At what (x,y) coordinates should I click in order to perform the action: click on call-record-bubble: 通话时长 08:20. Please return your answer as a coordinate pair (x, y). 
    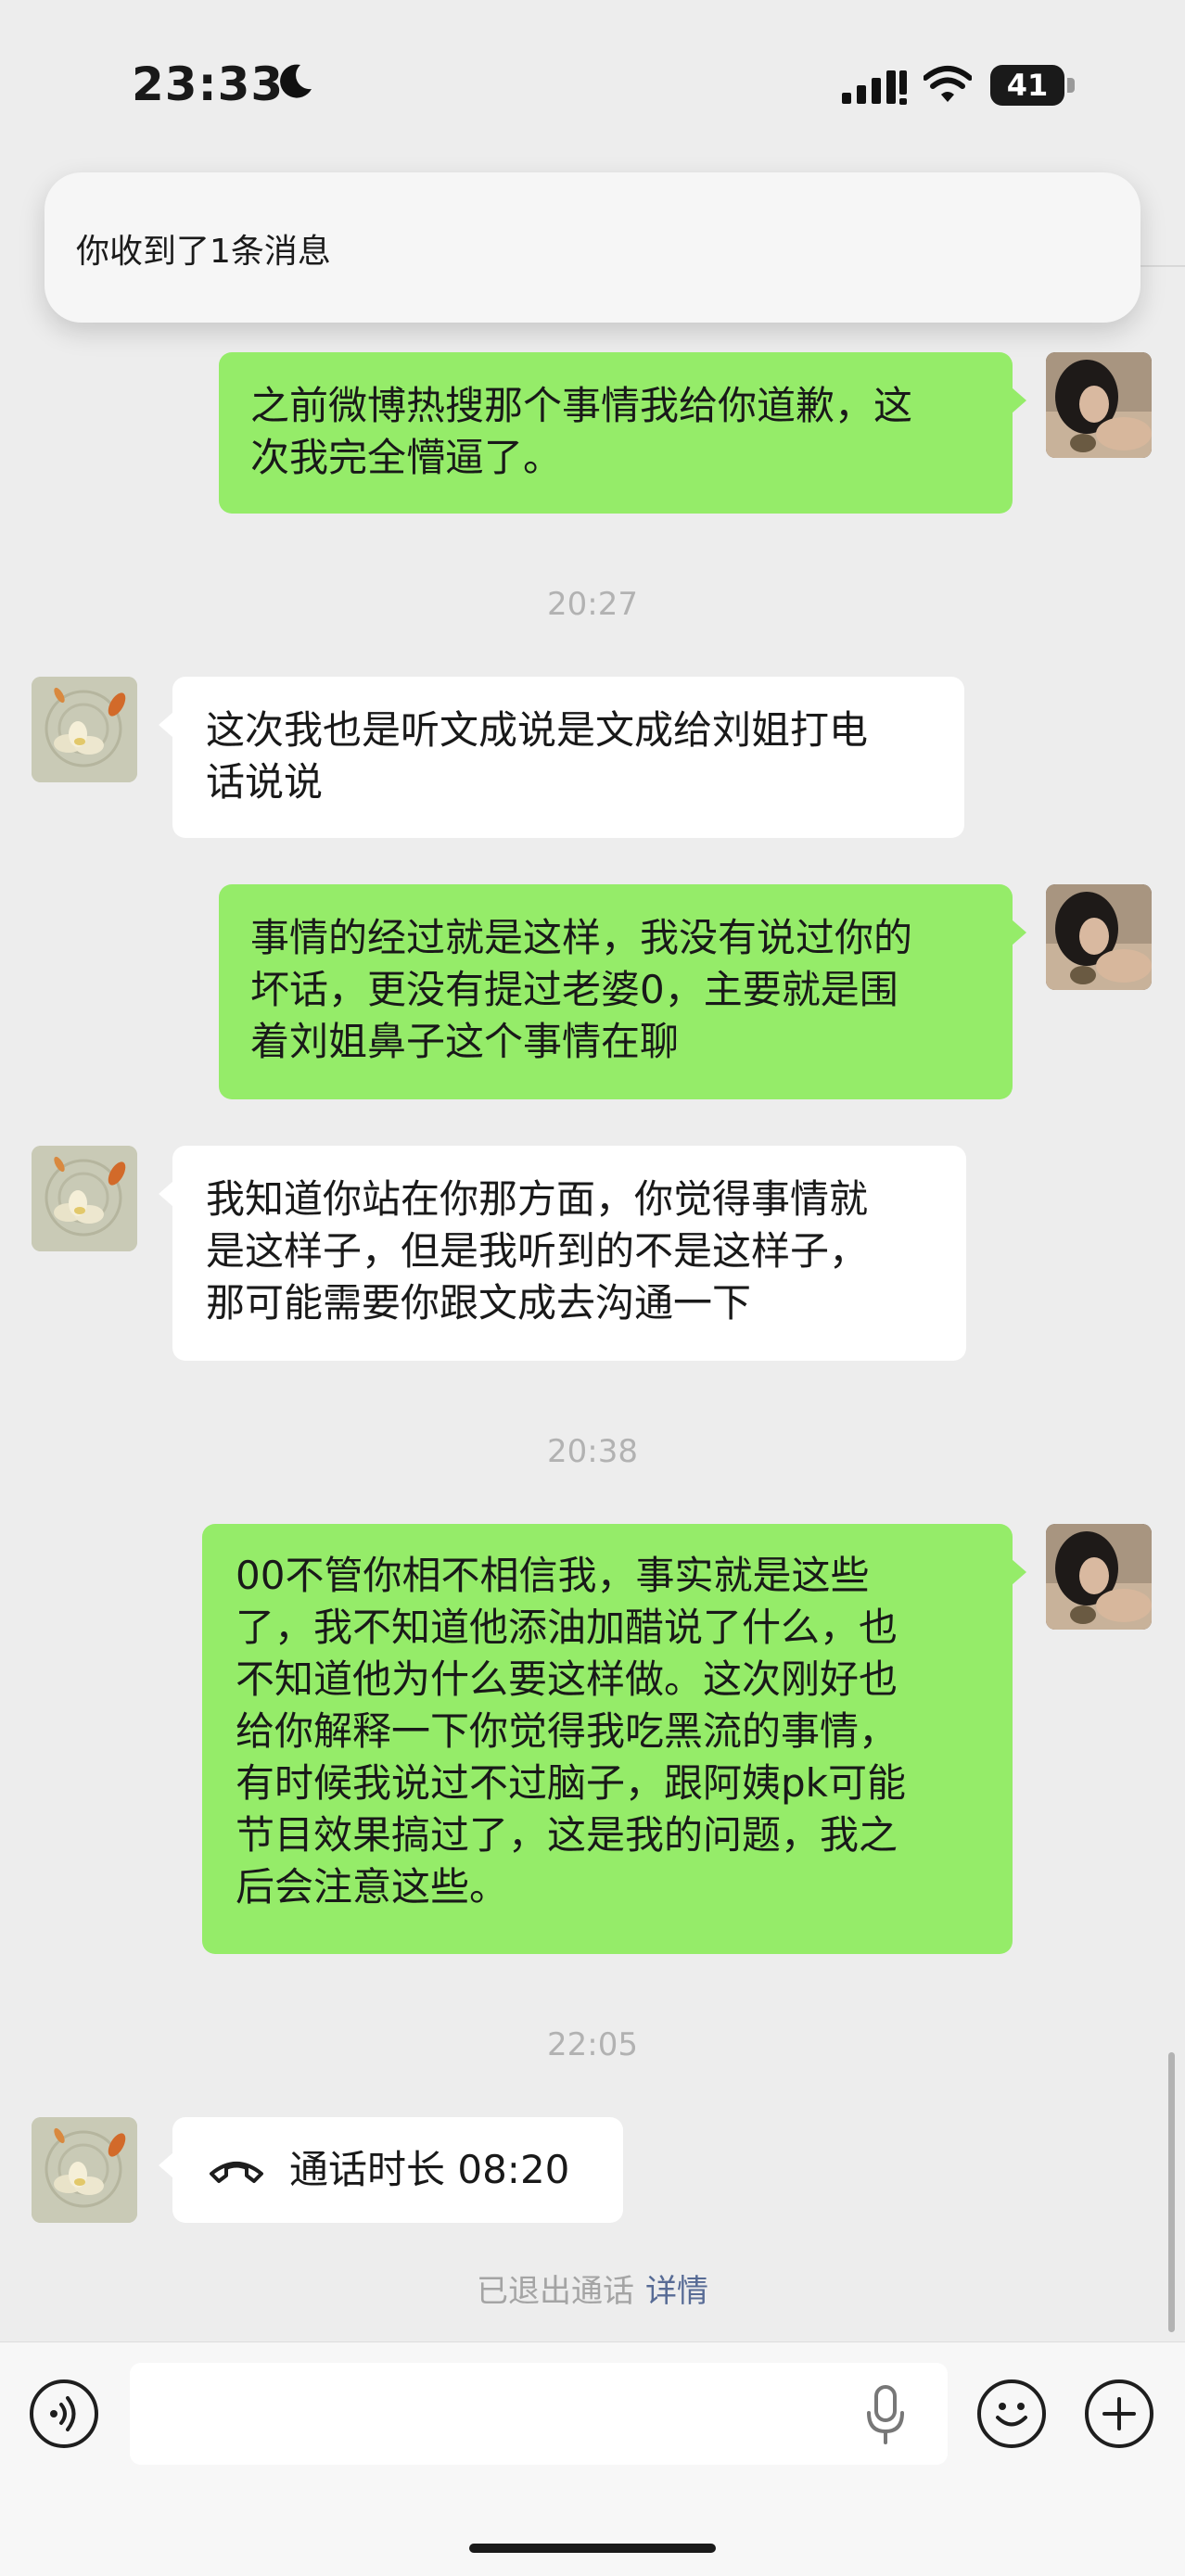
    Looking at the image, I should click on (391, 2170).